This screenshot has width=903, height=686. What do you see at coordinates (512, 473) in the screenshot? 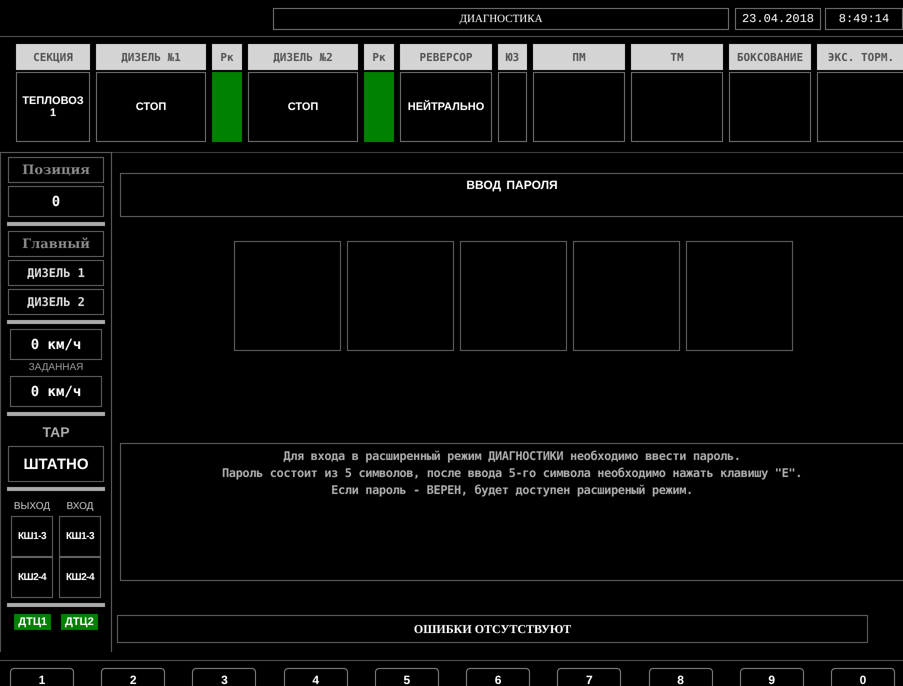
I see `message-text: Пароль состоит из 5 символов, после ввода 5-го символа необходимо нажать клавишу "Е".` at bounding box center [512, 473].